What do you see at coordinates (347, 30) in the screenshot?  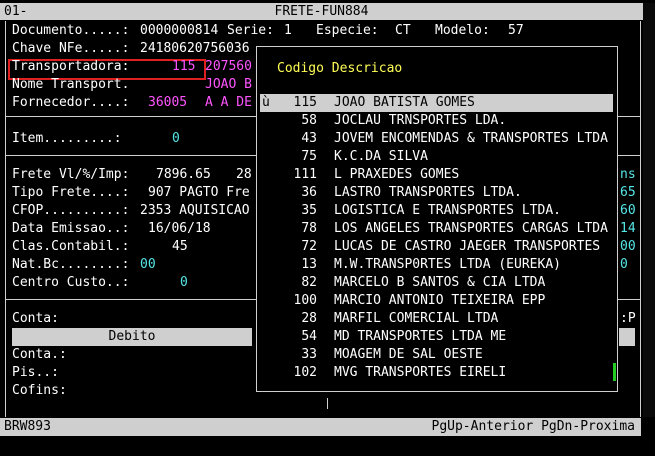 I see `especie-label: Especie:` at bounding box center [347, 30].